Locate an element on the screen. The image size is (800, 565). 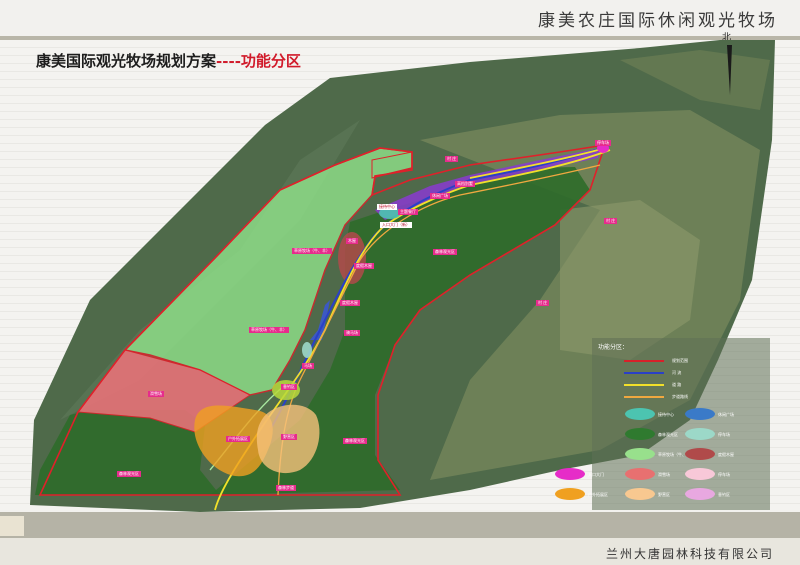
label-camp: 野营区 is located at coordinates (289, 437).